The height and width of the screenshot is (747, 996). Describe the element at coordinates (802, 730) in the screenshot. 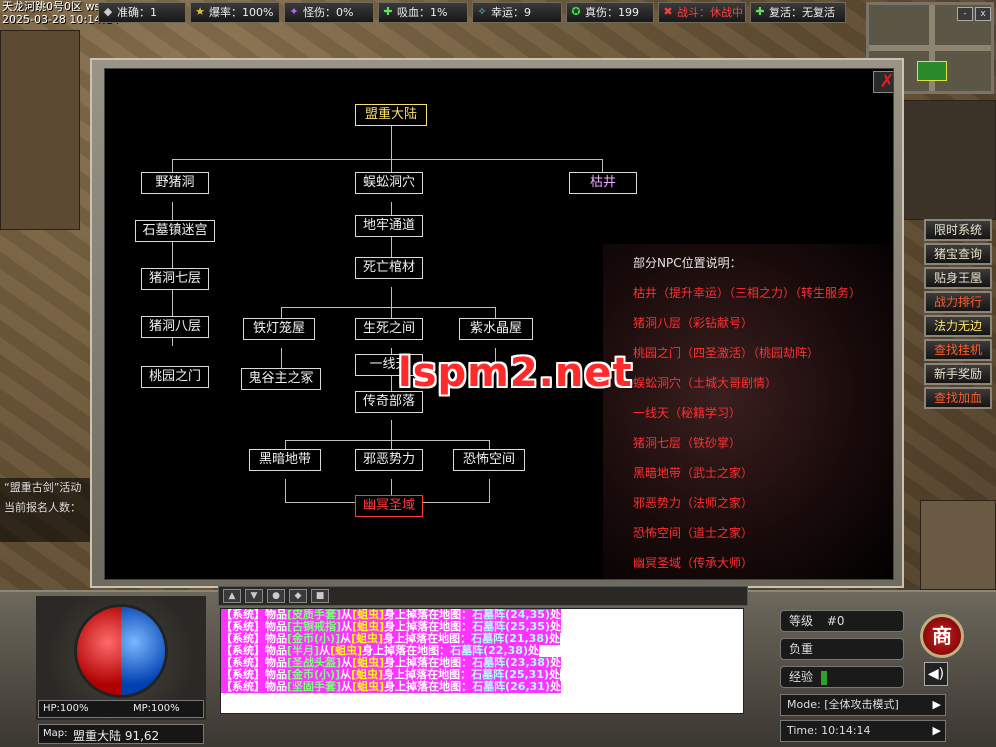

I see `time-label: Time:` at that location.